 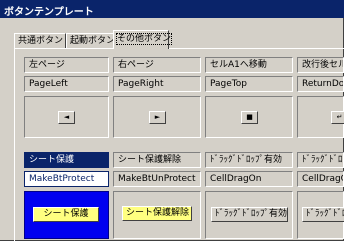 What do you see at coordinates (320, 117) in the screenshot?
I see `button-area-return-down: ↵` at bounding box center [320, 117].